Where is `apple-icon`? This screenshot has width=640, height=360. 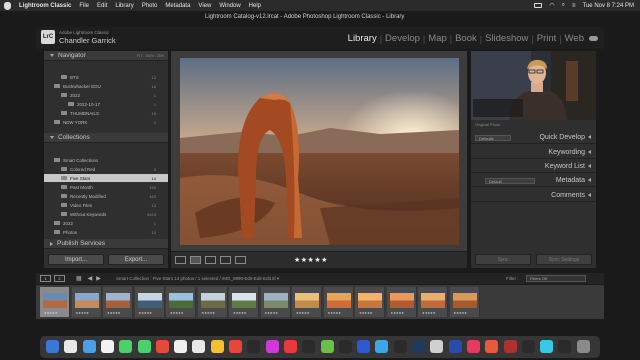
apple-icon is located at coordinates (7, 5).